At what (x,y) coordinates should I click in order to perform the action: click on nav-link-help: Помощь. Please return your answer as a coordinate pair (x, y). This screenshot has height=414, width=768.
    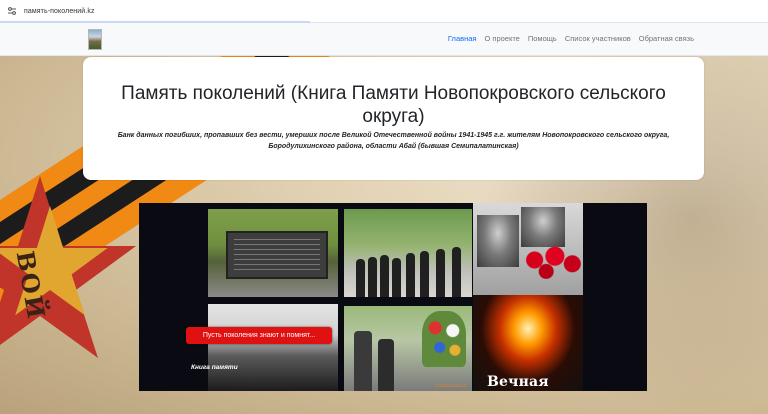
    Looking at the image, I should click on (542, 38).